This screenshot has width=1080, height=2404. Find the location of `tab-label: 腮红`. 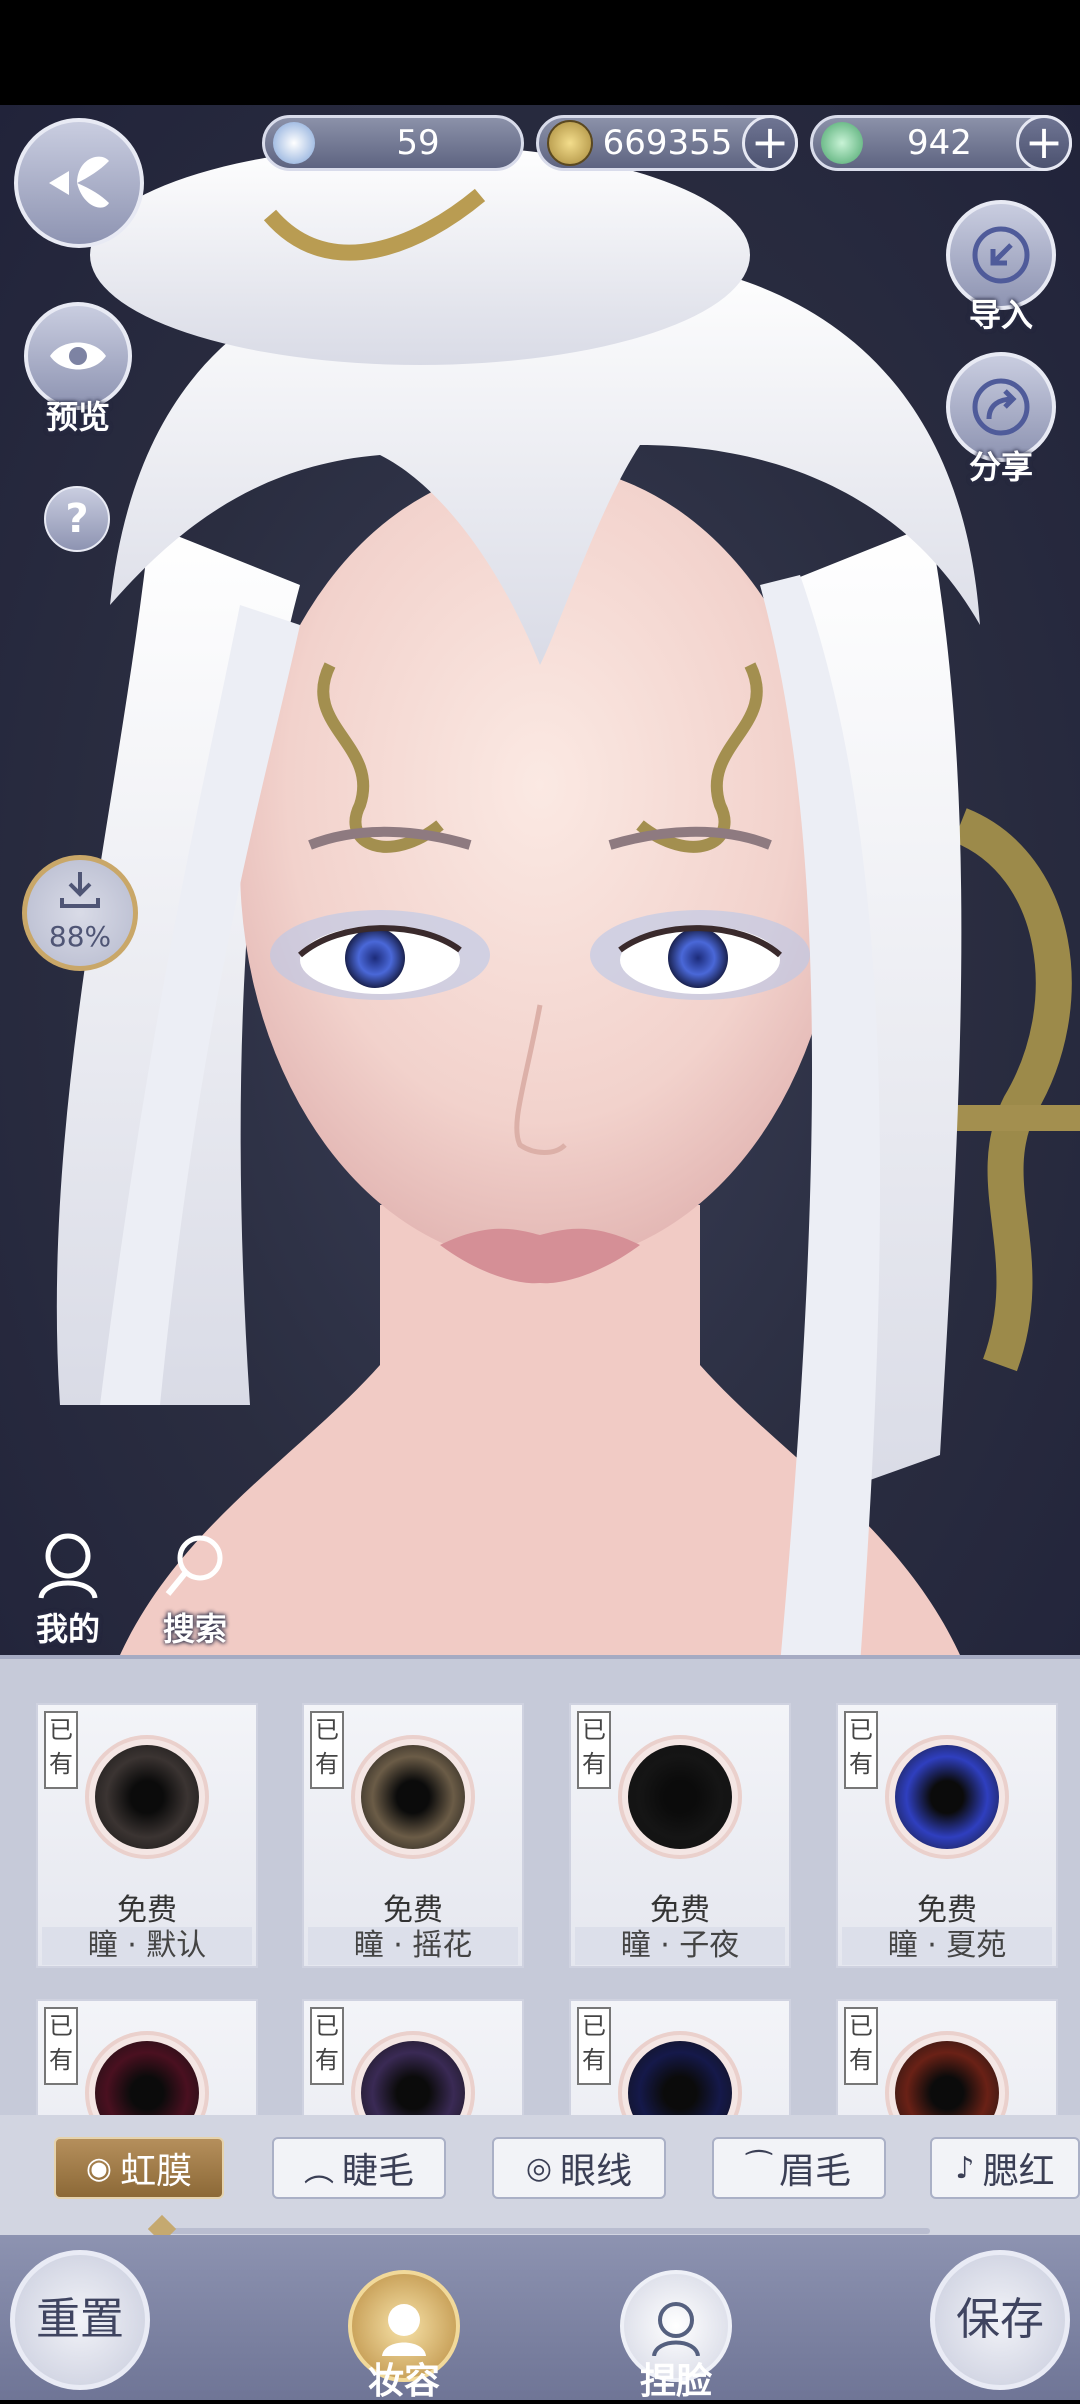

tab-label: 腮红 is located at coordinates (1018, 2171).